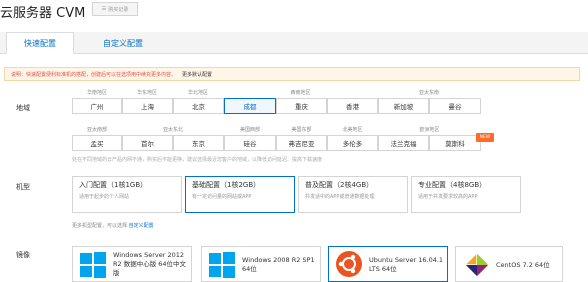  I want to click on group-label: 华东地区, so click(146, 93).